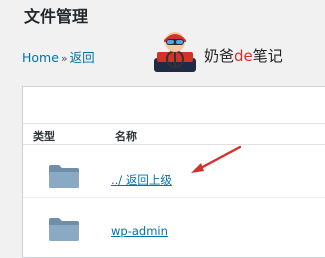  Describe the element at coordinates (174, 105) in the screenshot. I see `table-toolbar` at that location.